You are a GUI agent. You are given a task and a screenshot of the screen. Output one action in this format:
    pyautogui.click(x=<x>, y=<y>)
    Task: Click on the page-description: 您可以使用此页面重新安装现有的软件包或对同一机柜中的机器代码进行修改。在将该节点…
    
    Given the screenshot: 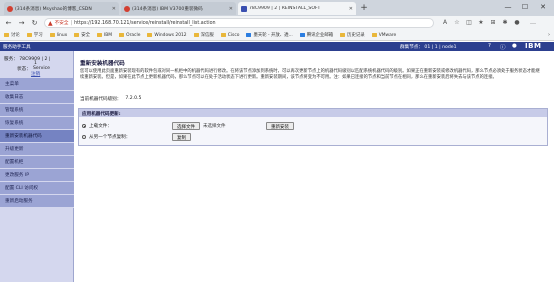 What is the action you would take?
    pyautogui.click(x=310, y=75)
    